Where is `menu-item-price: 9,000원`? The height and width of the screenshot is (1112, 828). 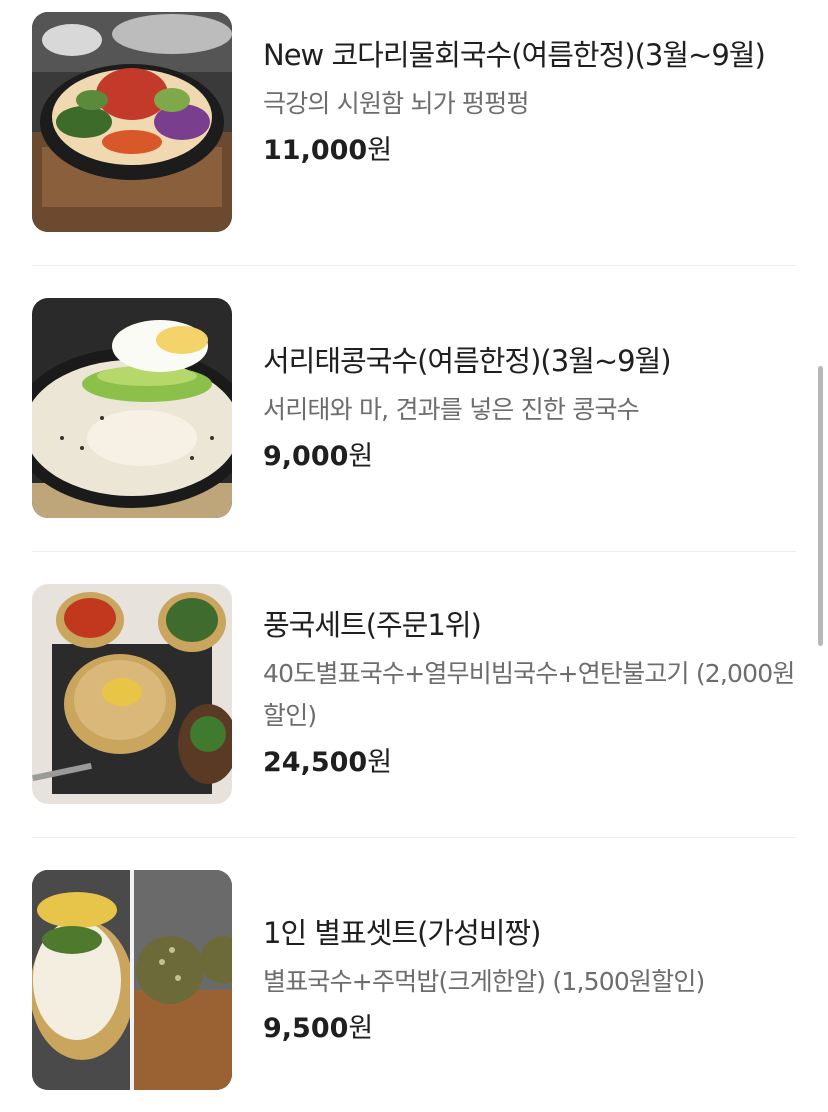
menu-item-price: 9,000원 is located at coordinates (529, 457).